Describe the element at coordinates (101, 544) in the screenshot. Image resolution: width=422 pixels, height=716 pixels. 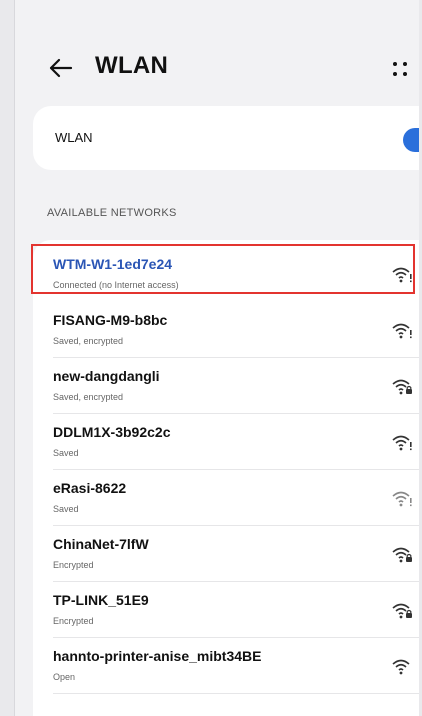
I see `network-name: ChinaNet-7lfW` at that location.